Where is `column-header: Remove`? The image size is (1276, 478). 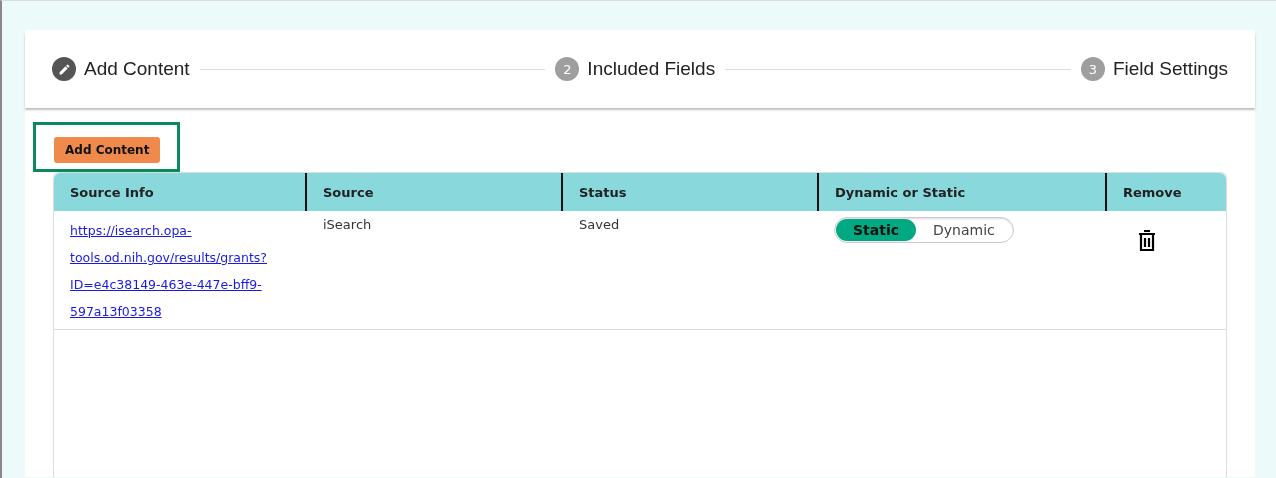
column-header: Remove is located at coordinates (1152, 192).